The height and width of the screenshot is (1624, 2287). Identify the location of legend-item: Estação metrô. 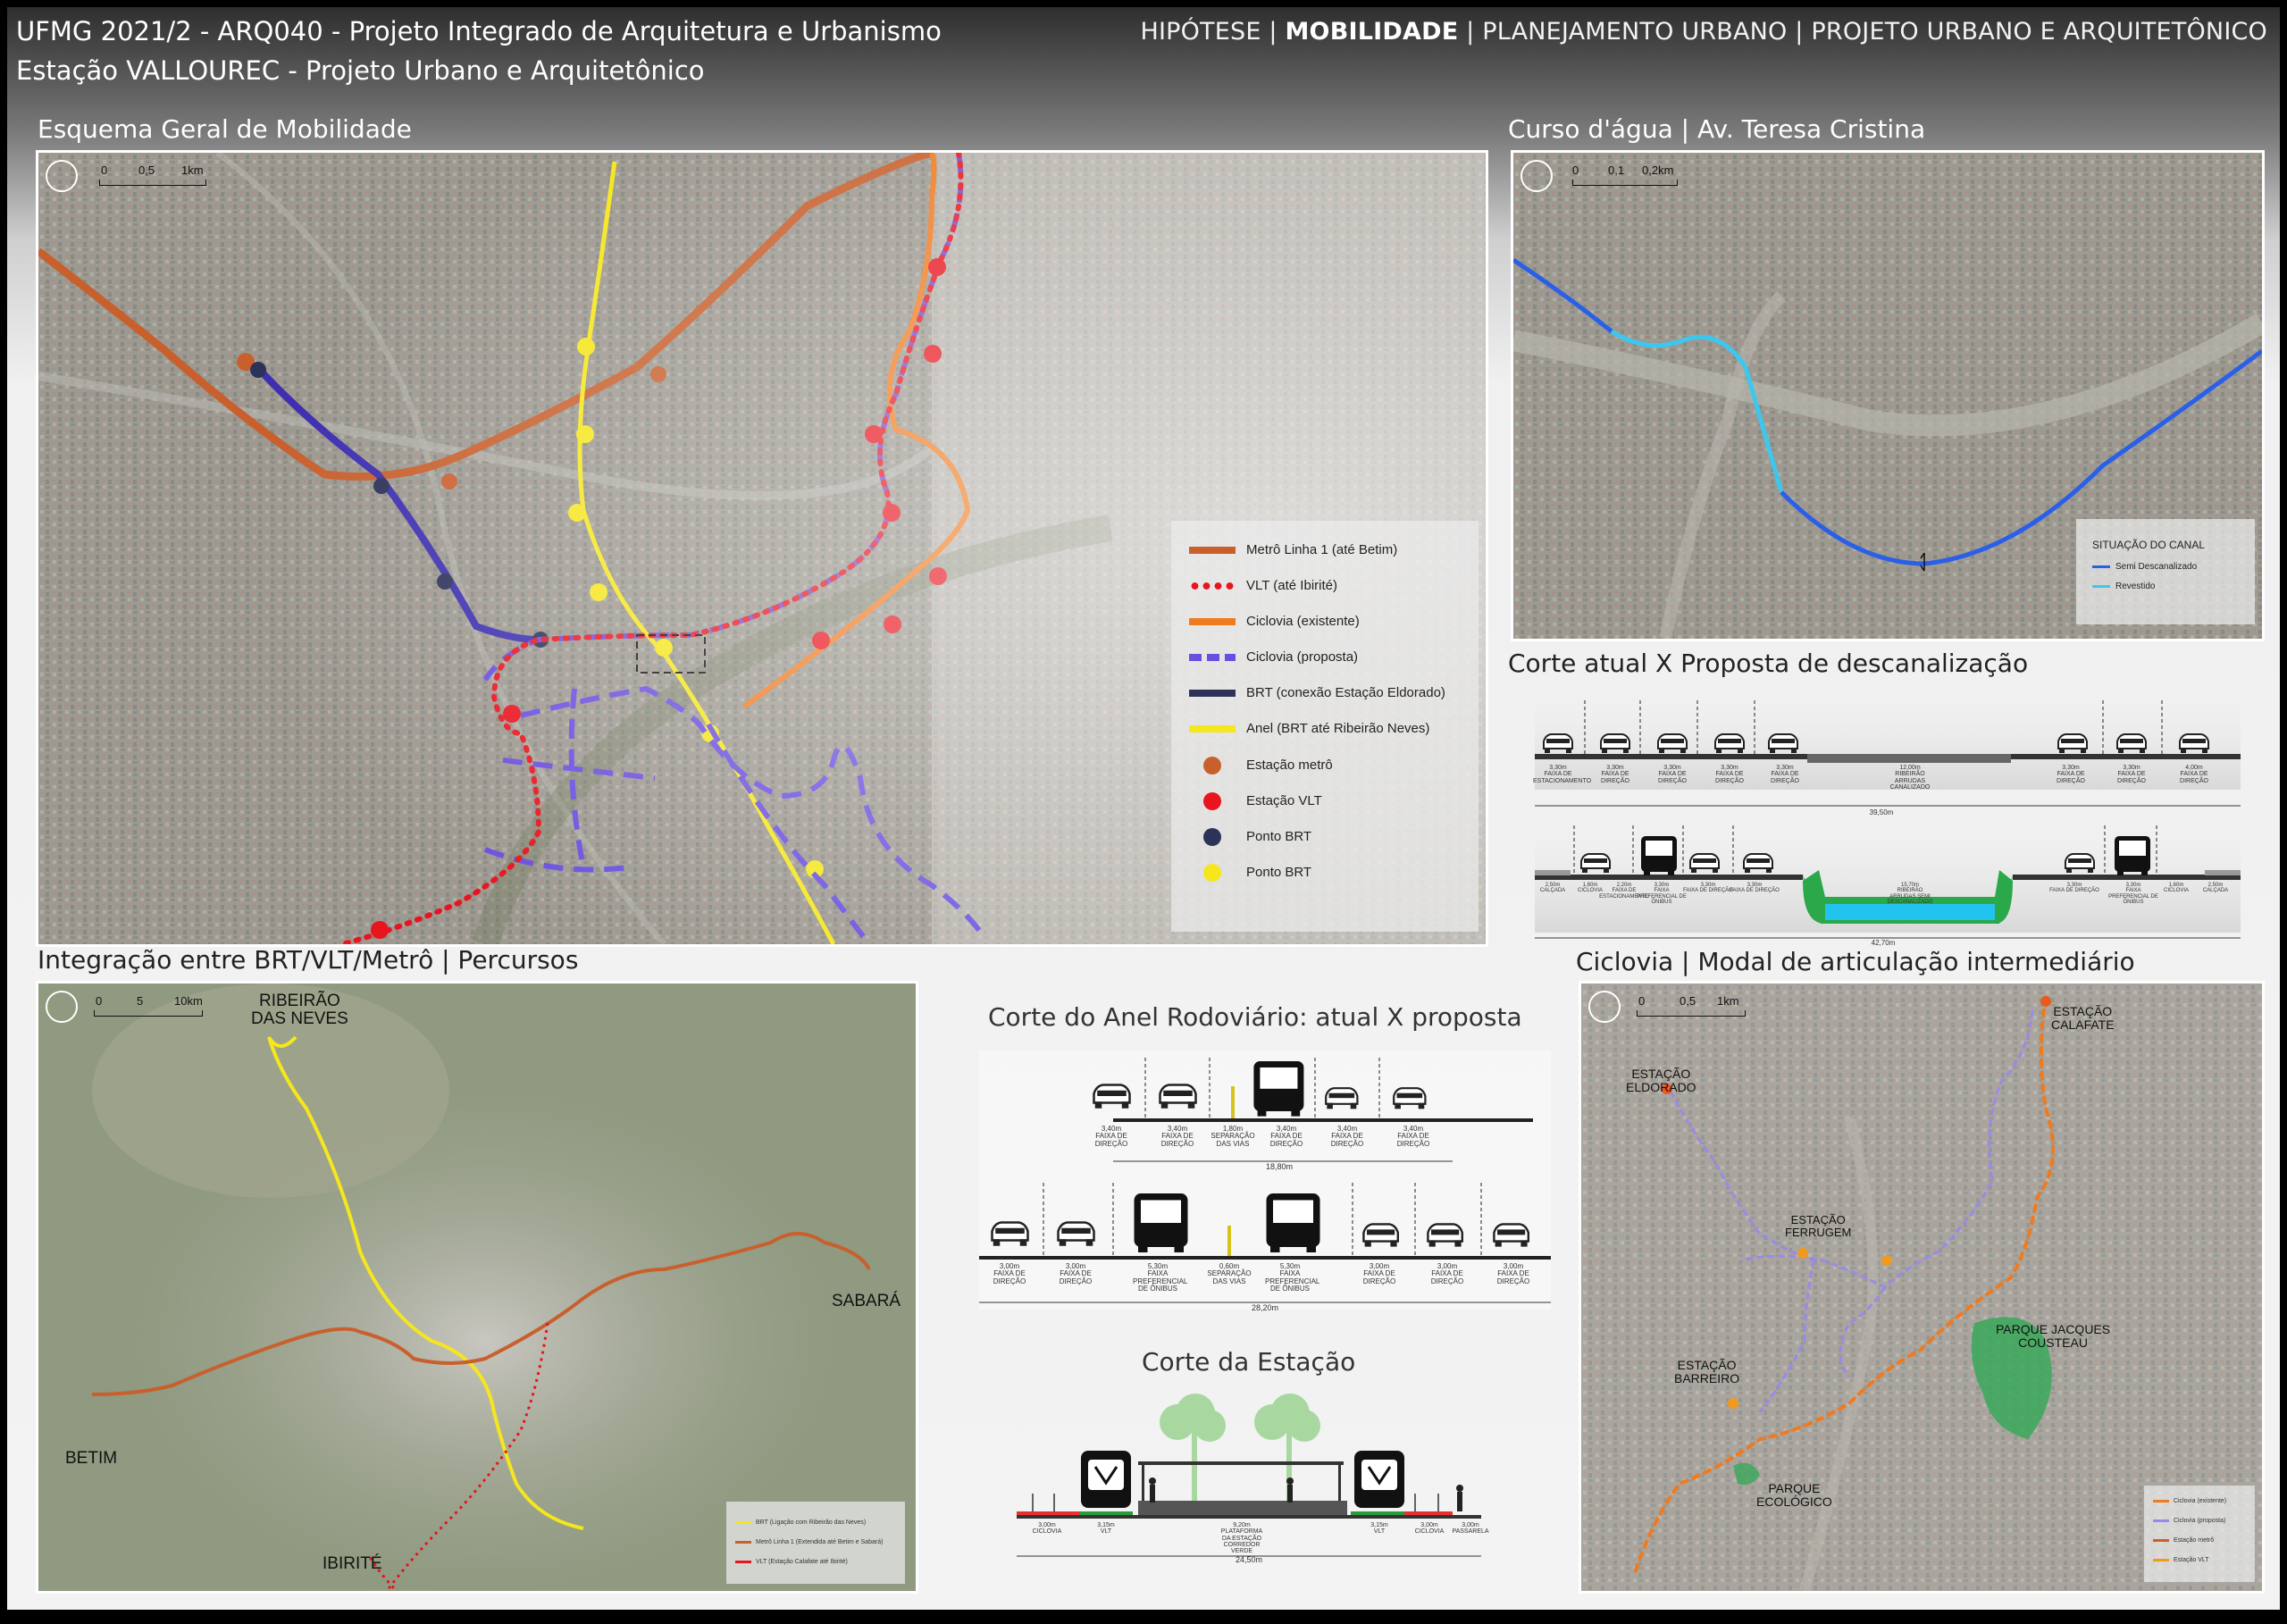
(2183, 1541).